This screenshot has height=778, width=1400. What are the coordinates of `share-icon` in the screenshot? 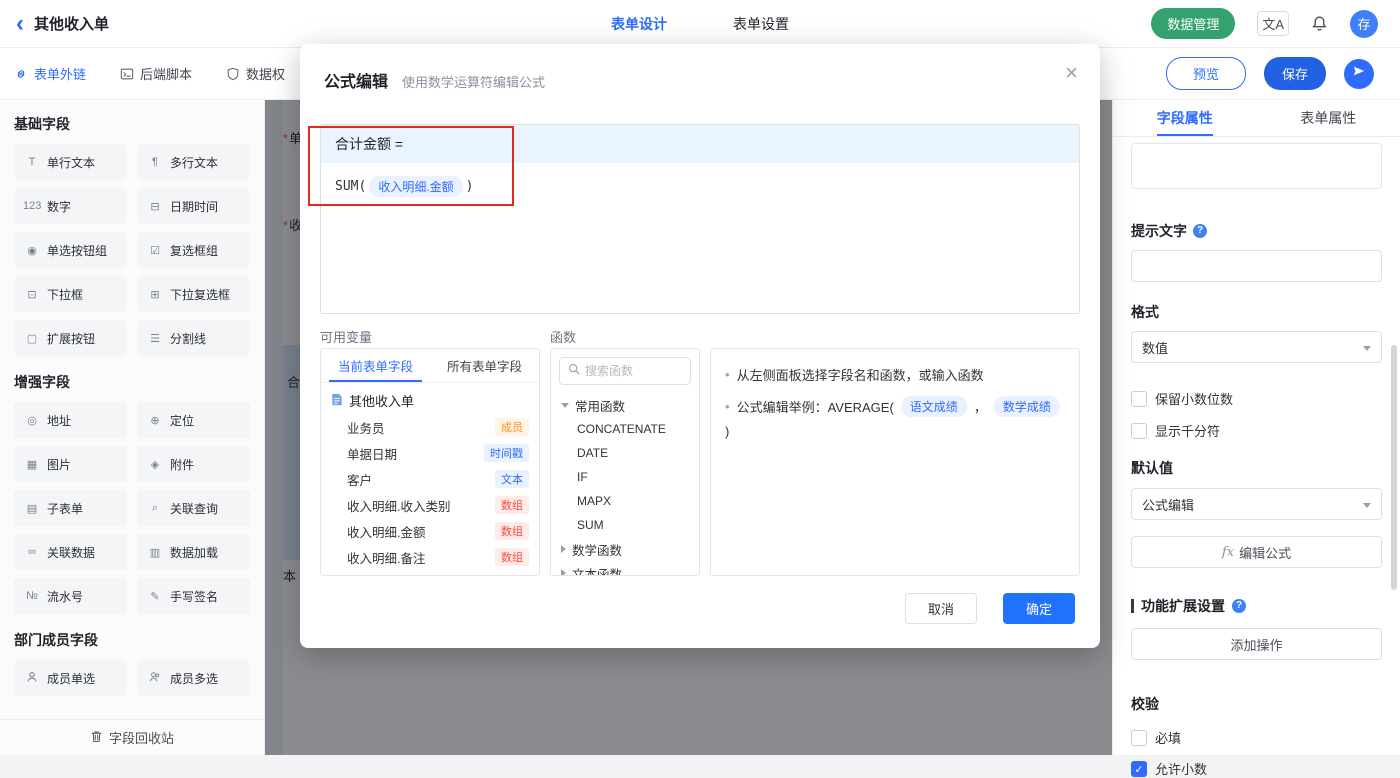 It's located at (1359, 73).